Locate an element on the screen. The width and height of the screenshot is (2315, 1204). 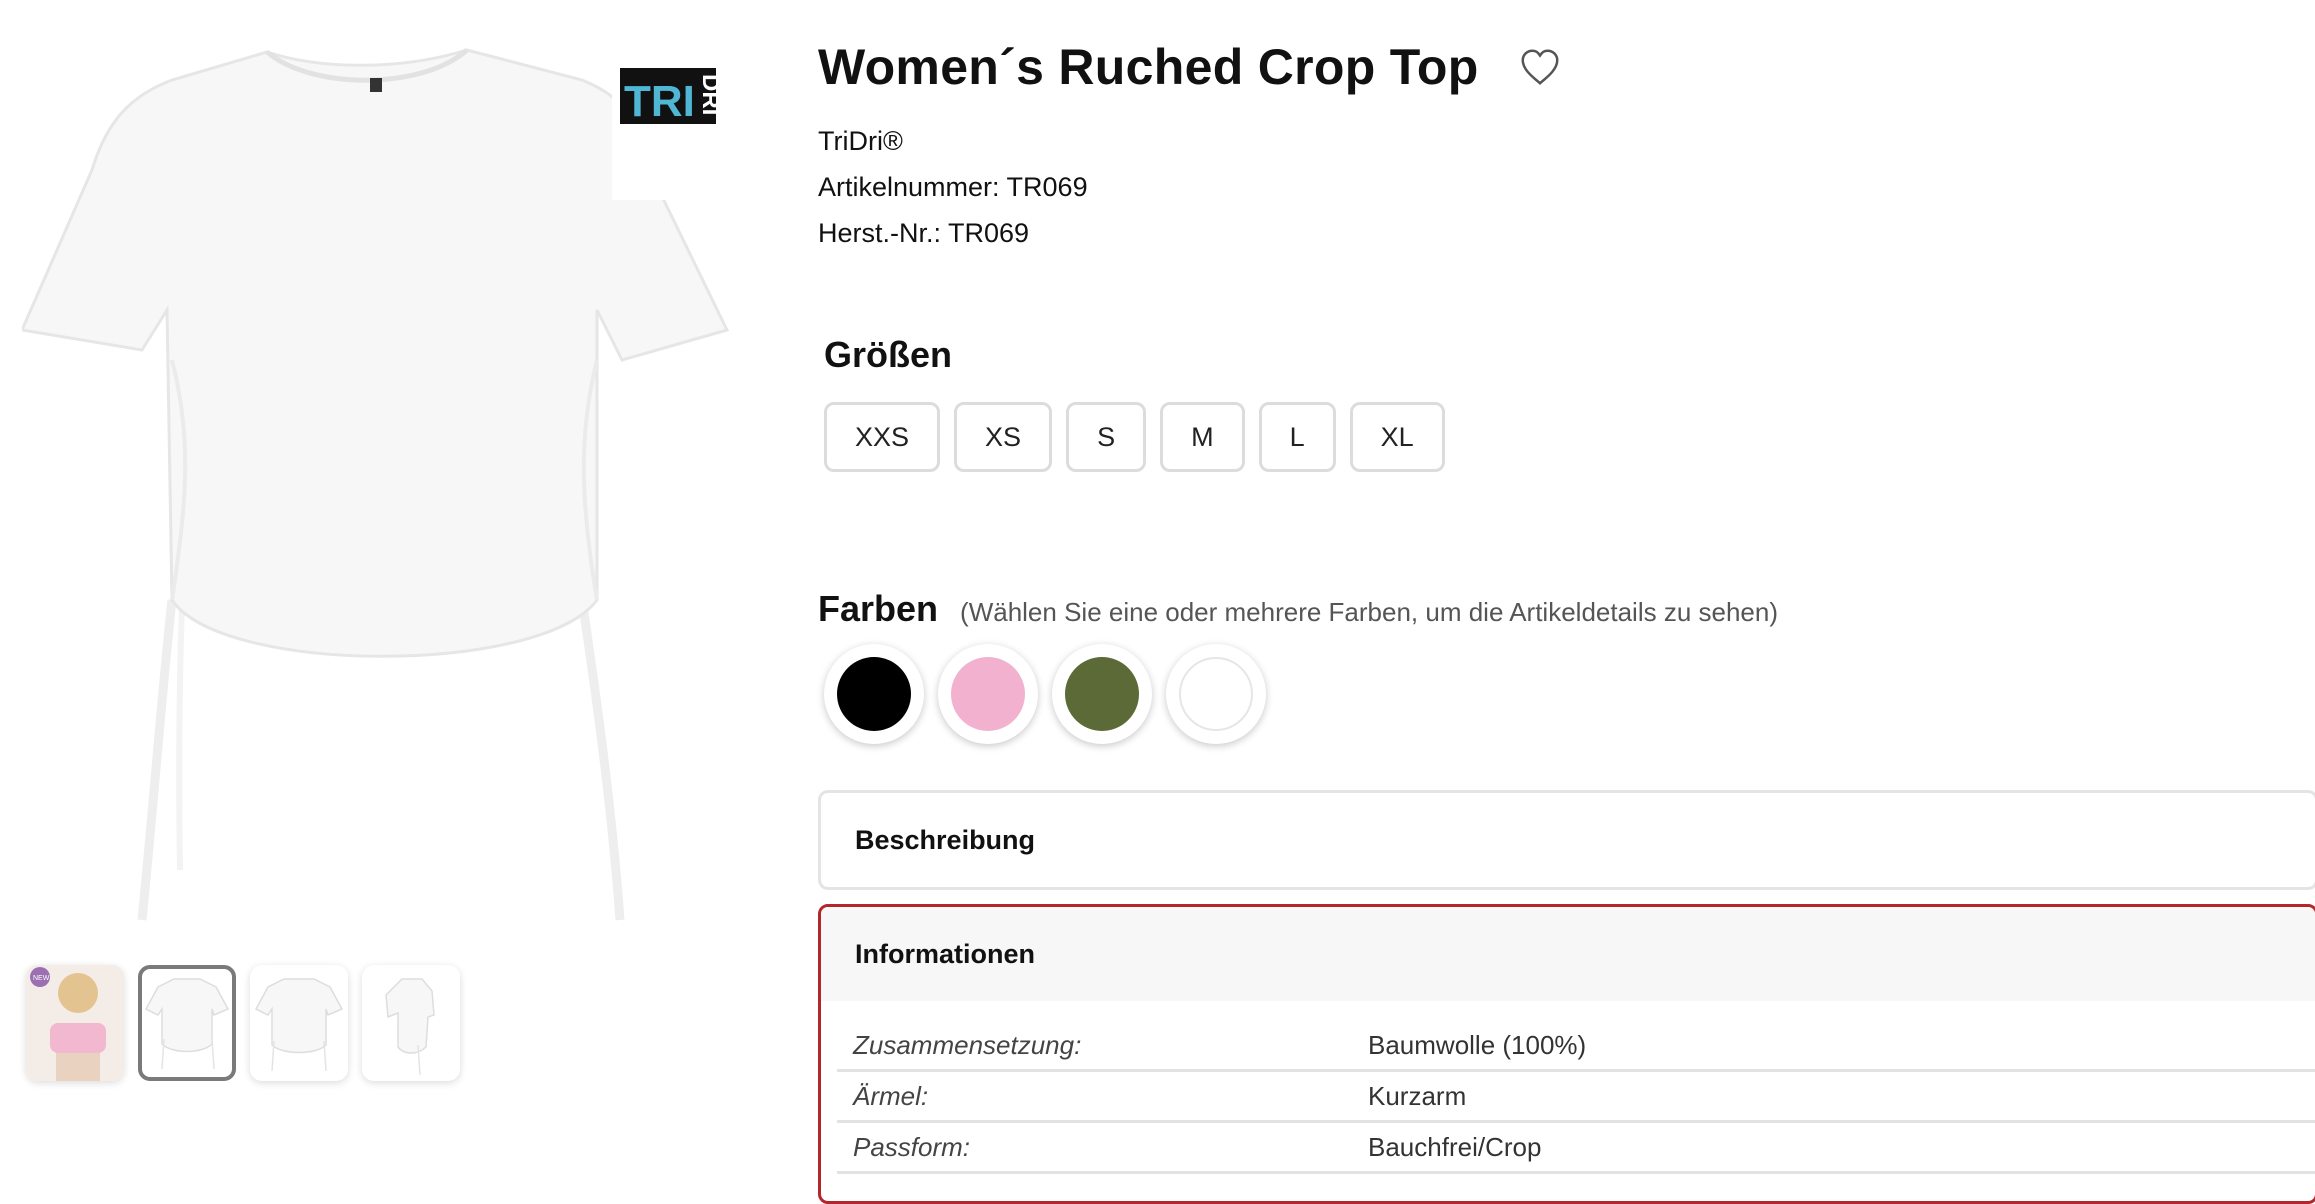
article-number: Artikelnummer: TR069 is located at coordinates (953, 187).